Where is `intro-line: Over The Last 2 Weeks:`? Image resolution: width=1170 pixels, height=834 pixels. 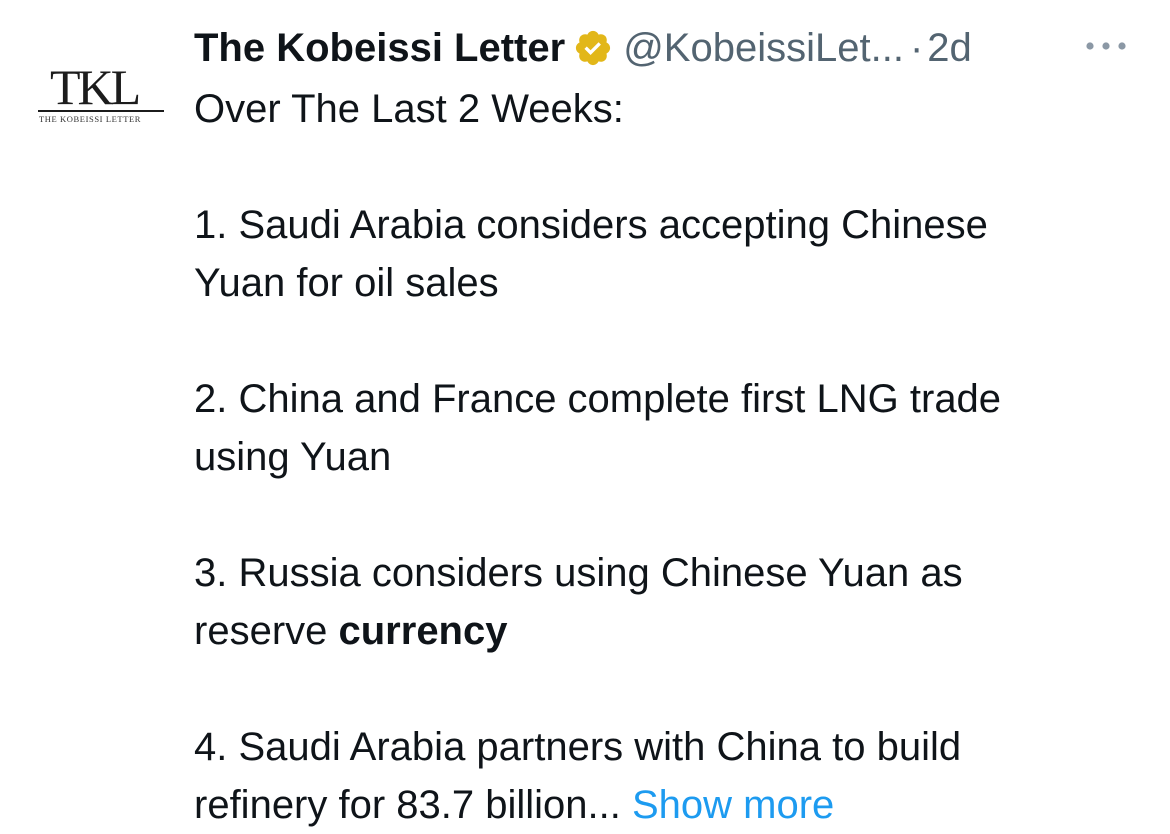 intro-line: Over The Last 2 Weeks: is located at coordinates (409, 109).